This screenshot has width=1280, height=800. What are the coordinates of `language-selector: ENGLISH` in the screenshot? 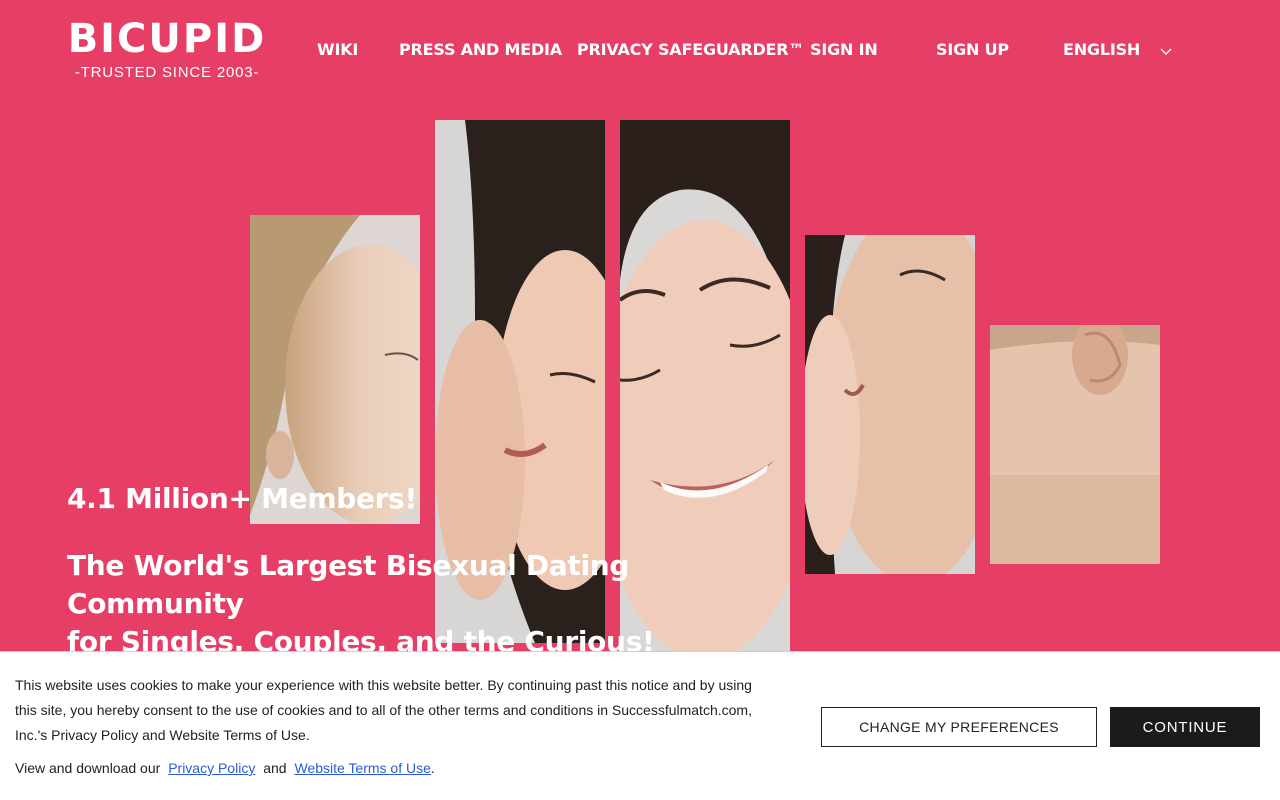 It's located at (1117, 50).